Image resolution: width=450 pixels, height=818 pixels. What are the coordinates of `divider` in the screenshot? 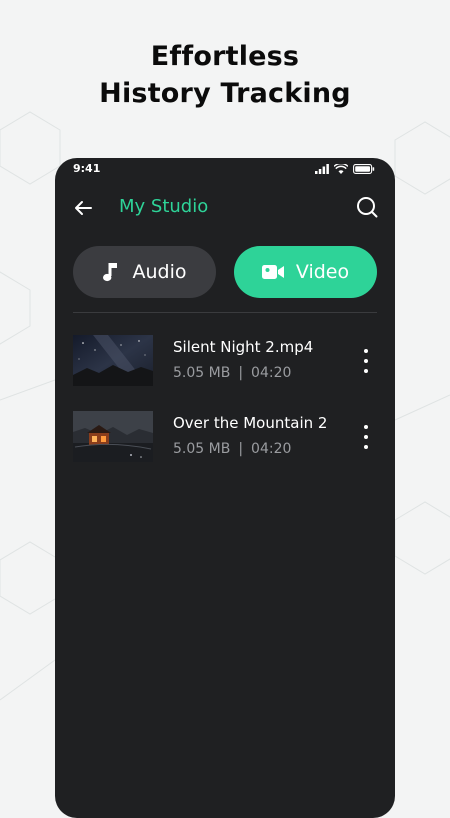 It's located at (225, 312).